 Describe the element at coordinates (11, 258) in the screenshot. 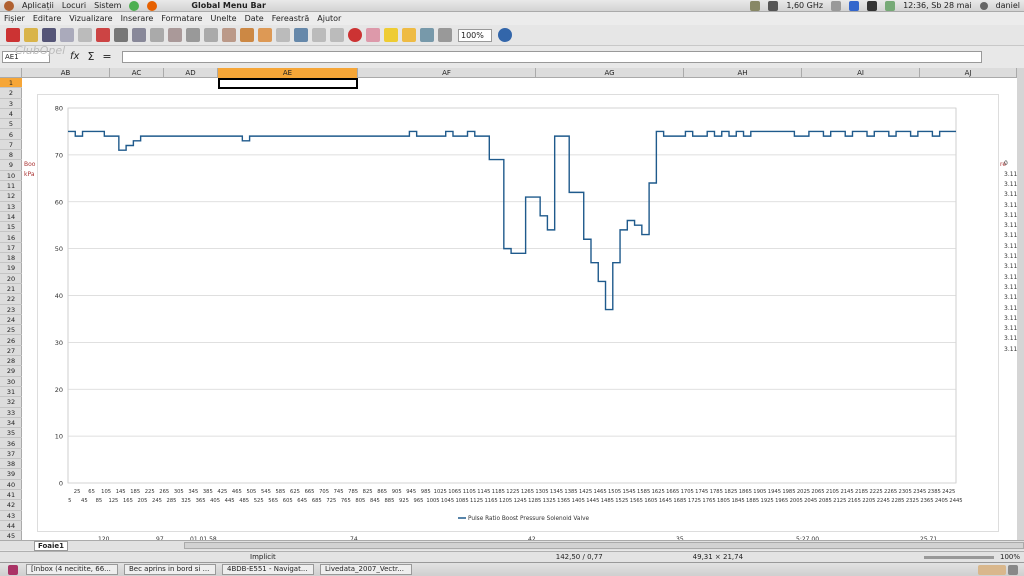

I see `row-header: 18` at that location.